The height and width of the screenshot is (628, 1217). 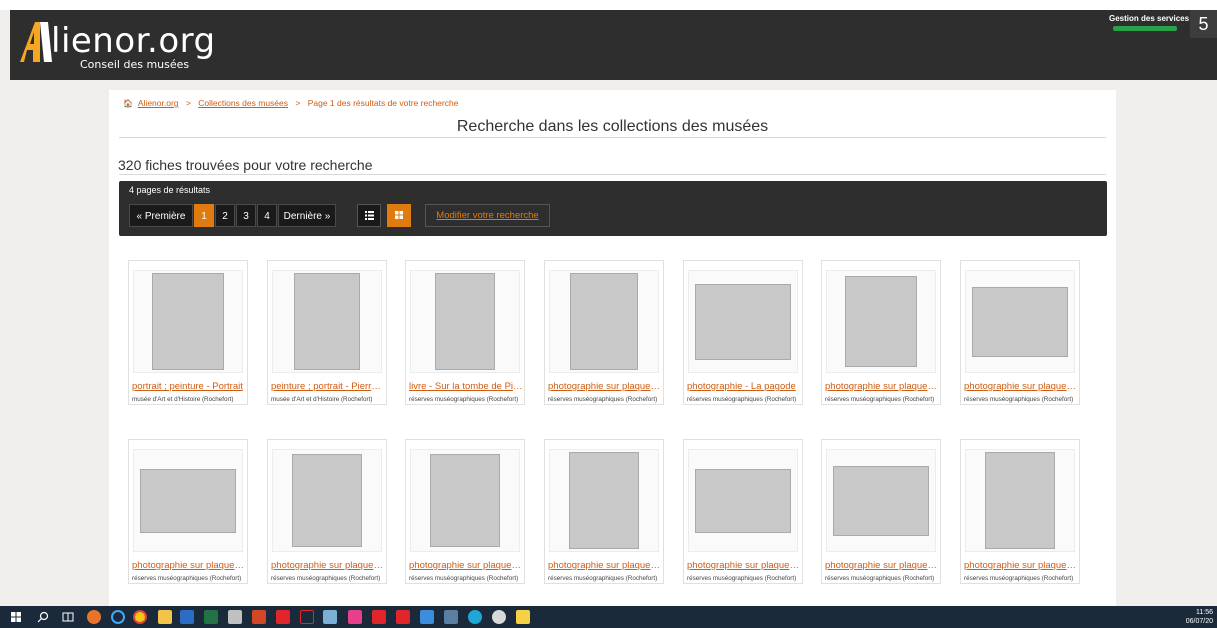 What do you see at coordinates (403, 617) in the screenshot?
I see `filezilla-icon` at bounding box center [403, 617].